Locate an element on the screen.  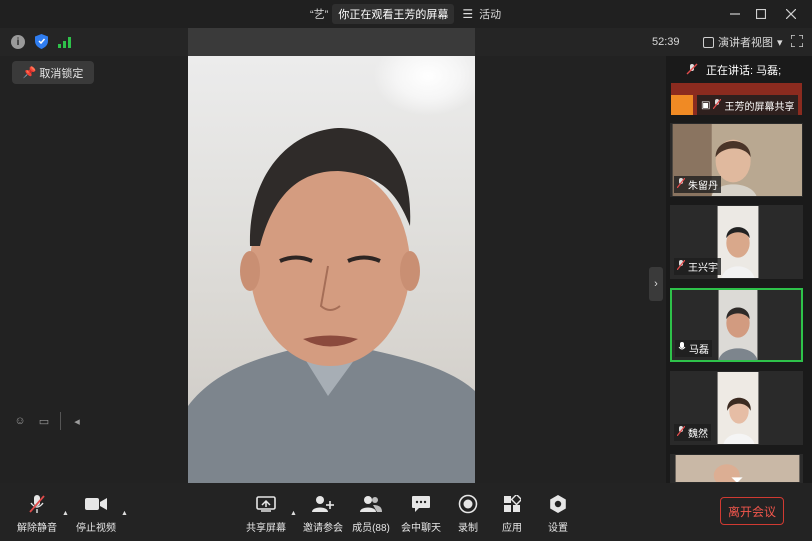
active-speaker-indicator: 正在讲话: 马磊; is located at coordinates (735, 70).